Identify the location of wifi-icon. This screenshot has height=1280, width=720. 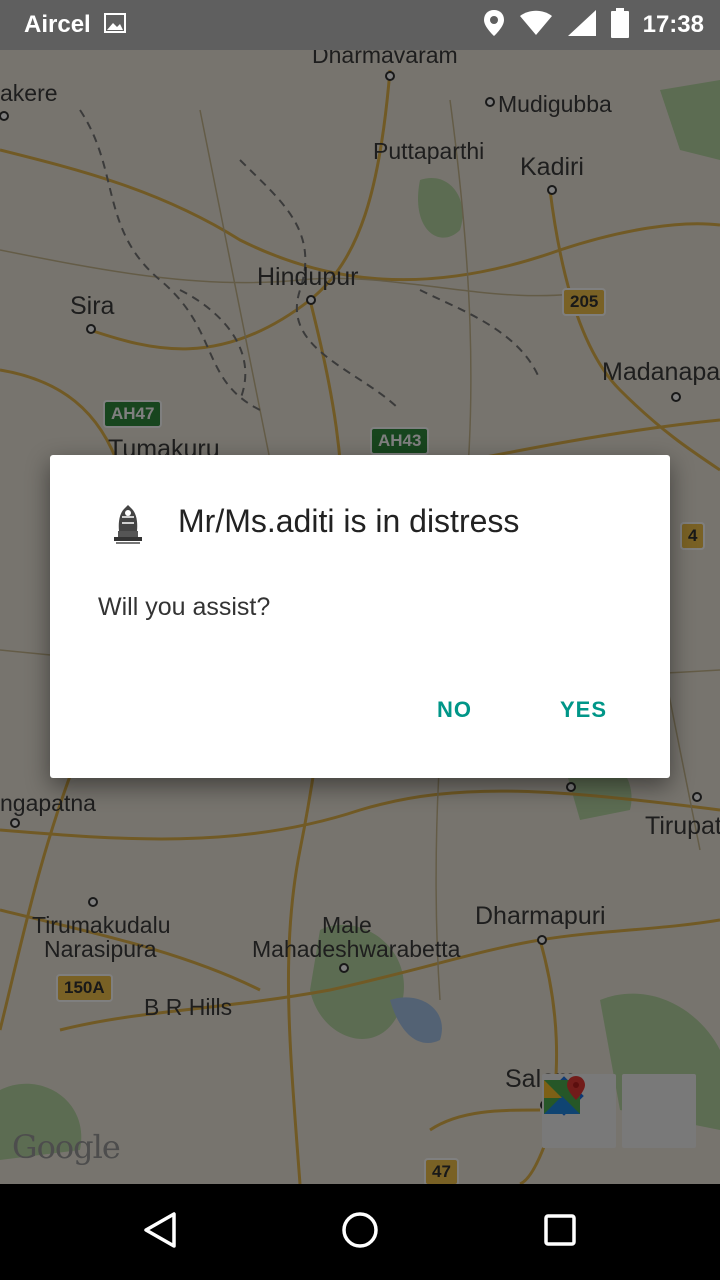
(536, 25).